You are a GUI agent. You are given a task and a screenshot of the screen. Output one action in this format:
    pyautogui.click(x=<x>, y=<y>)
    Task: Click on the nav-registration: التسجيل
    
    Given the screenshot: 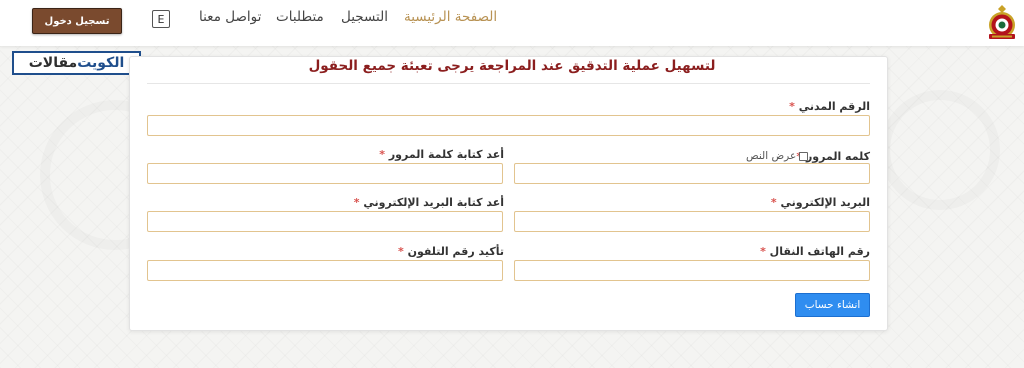 What is the action you would take?
    pyautogui.click(x=364, y=17)
    